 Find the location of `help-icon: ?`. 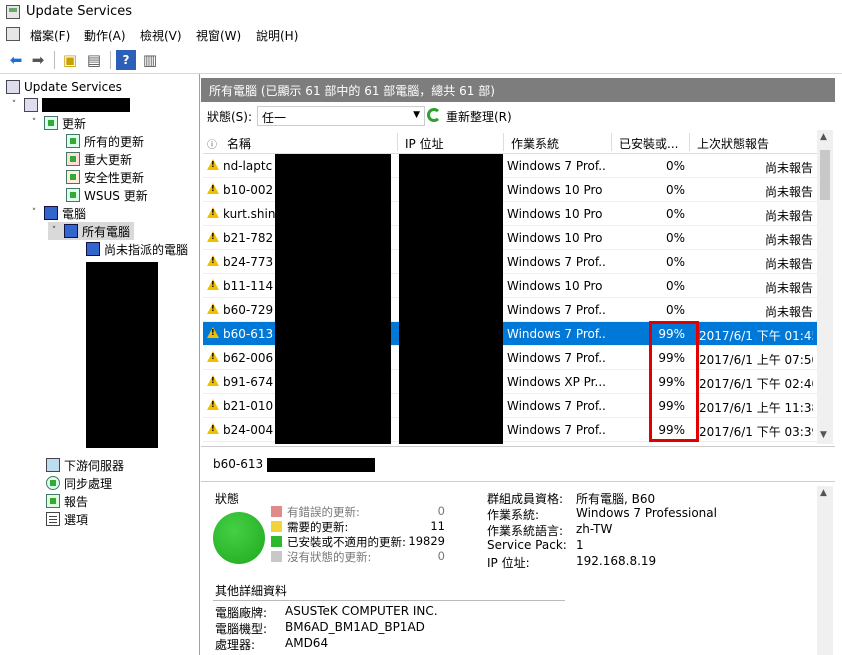

help-icon: ? is located at coordinates (126, 60).